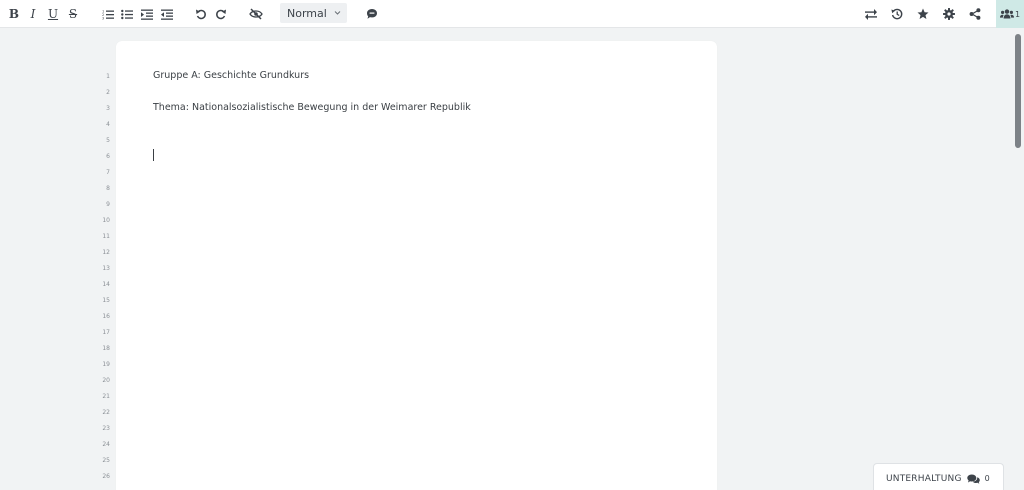 The width and height of the screenshot is (1024, 490). I want to click on line-number: 22, so click(106, 412).